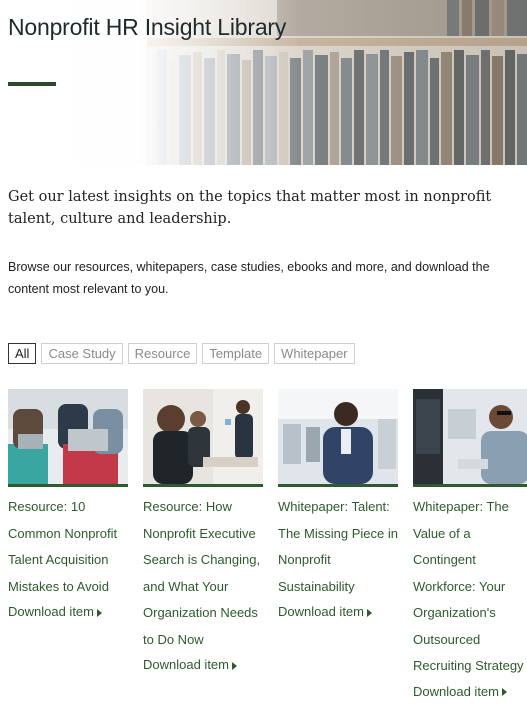 The height and width of the screenshot is (727, 527). Describe the element at coordinates (147, 27) in the screenshot. I see `page-title: Nonprofit HR Insight Library` at that location.